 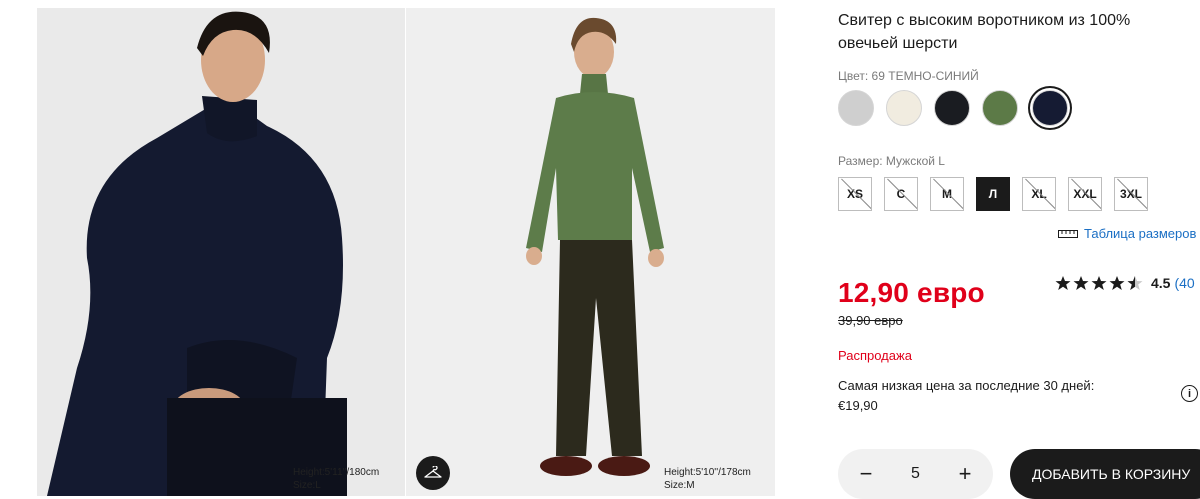 What do you see at coordinates (1189, 393) in the screenshot?
I see `info-icon: i` at bounding box center [1189, 393].